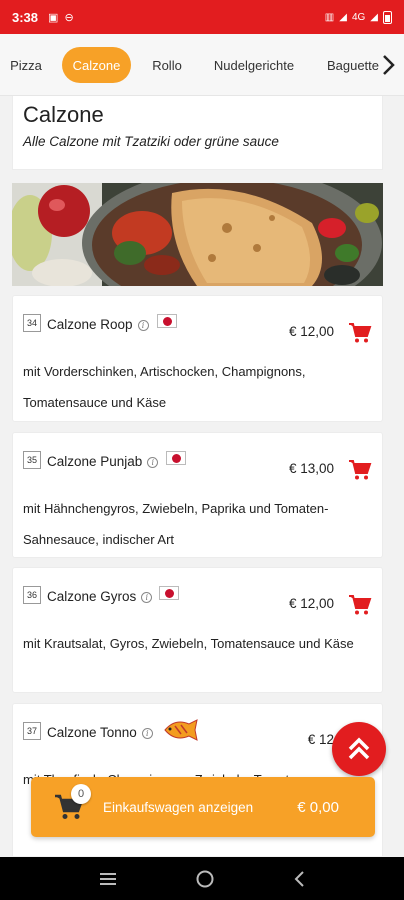  Describe the element at coordinates (343, 17) in the screenshot. I see `wifi-icon: ◢` at that location.